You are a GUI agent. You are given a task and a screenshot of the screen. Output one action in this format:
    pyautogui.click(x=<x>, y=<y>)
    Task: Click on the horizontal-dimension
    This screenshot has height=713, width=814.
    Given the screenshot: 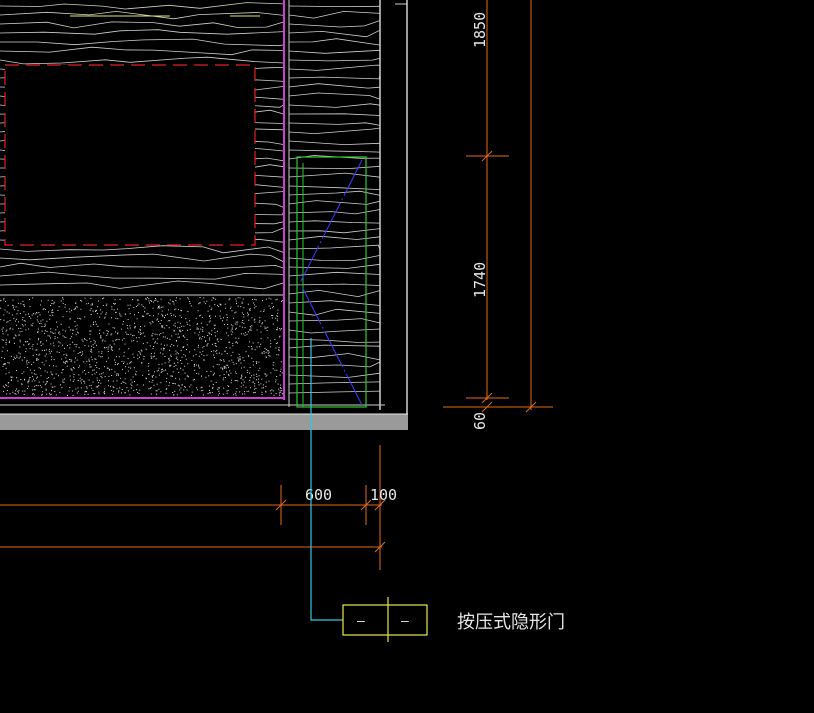 What is the action you would take?
    pyautogui.click(x=193, y=507)
    